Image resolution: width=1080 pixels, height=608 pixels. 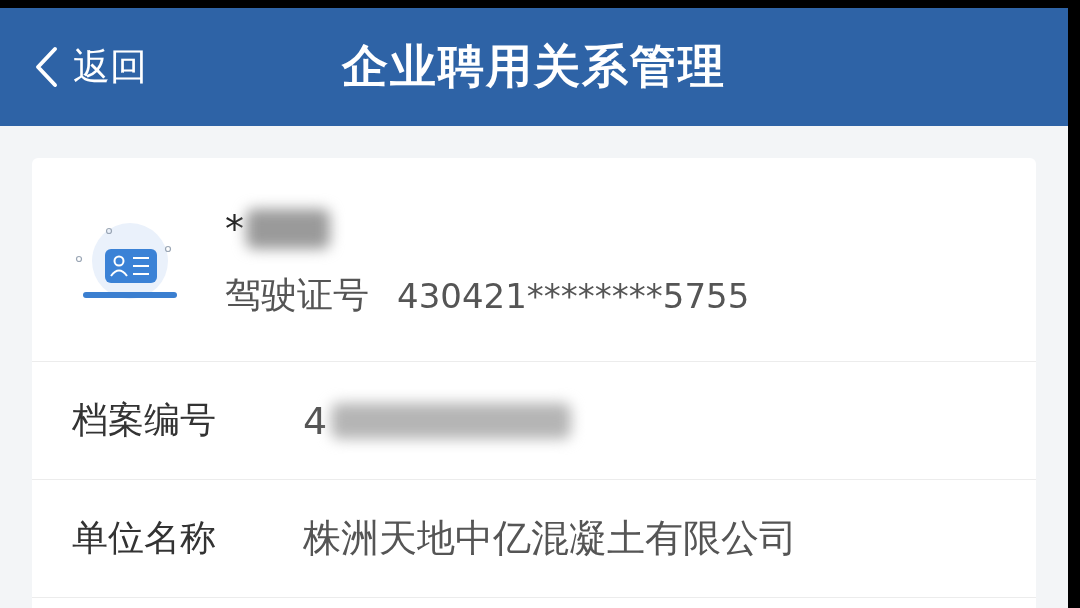 I want to click on back-button: 返回, so click(x=90, y=67).